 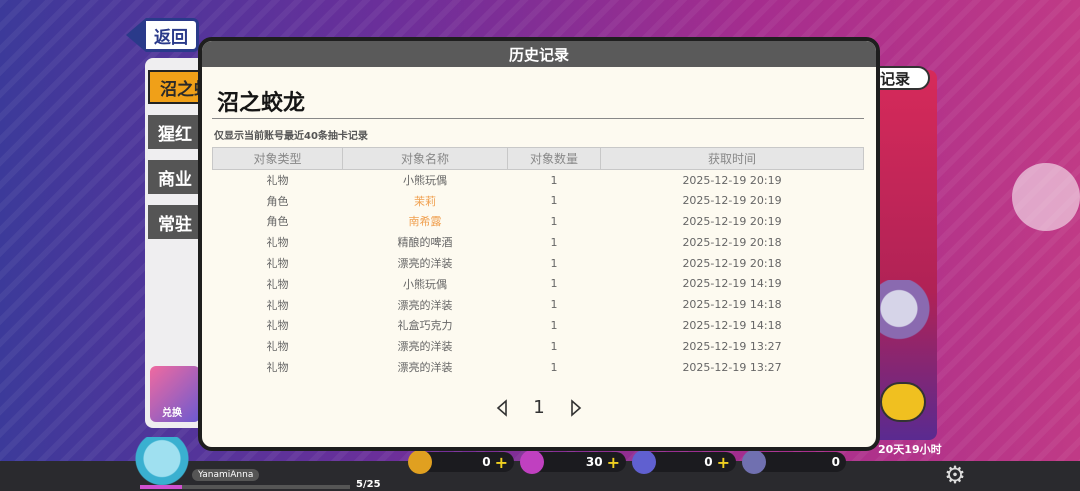 I want to click on modal-title: 沼之蛟龙, so click(x=261, y=103).